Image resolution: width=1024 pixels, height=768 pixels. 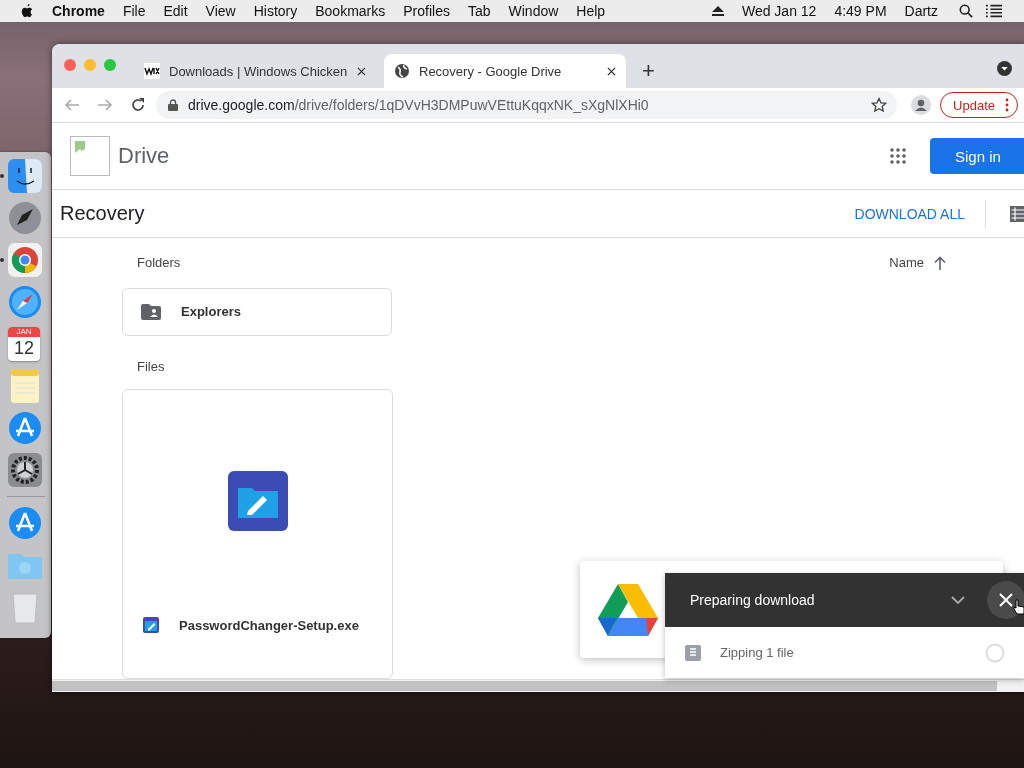 I want to click on spinner-icon, so click(x=995, y=652).